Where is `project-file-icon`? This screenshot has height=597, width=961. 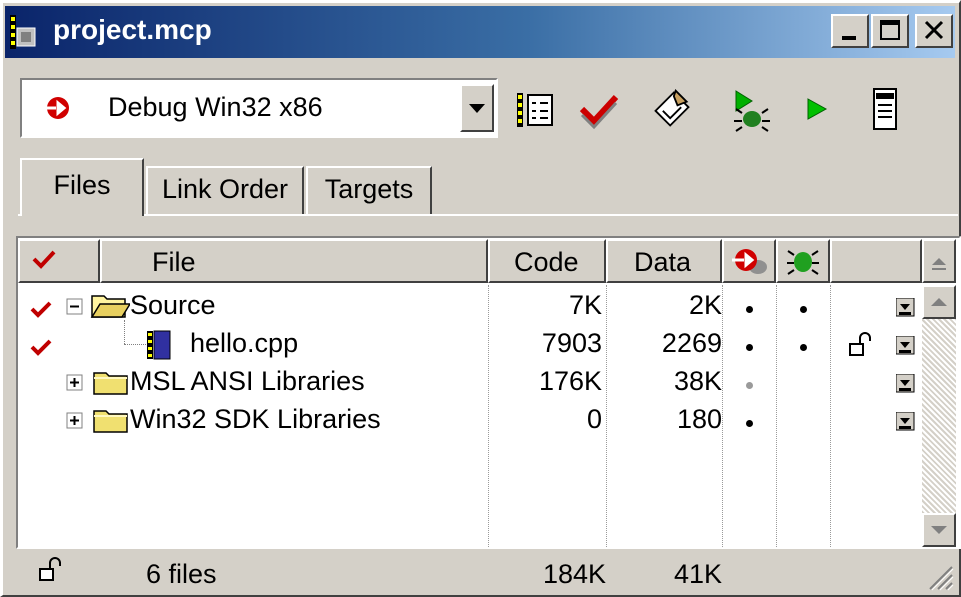
project-file-icon is located at coordinates (23, 32).